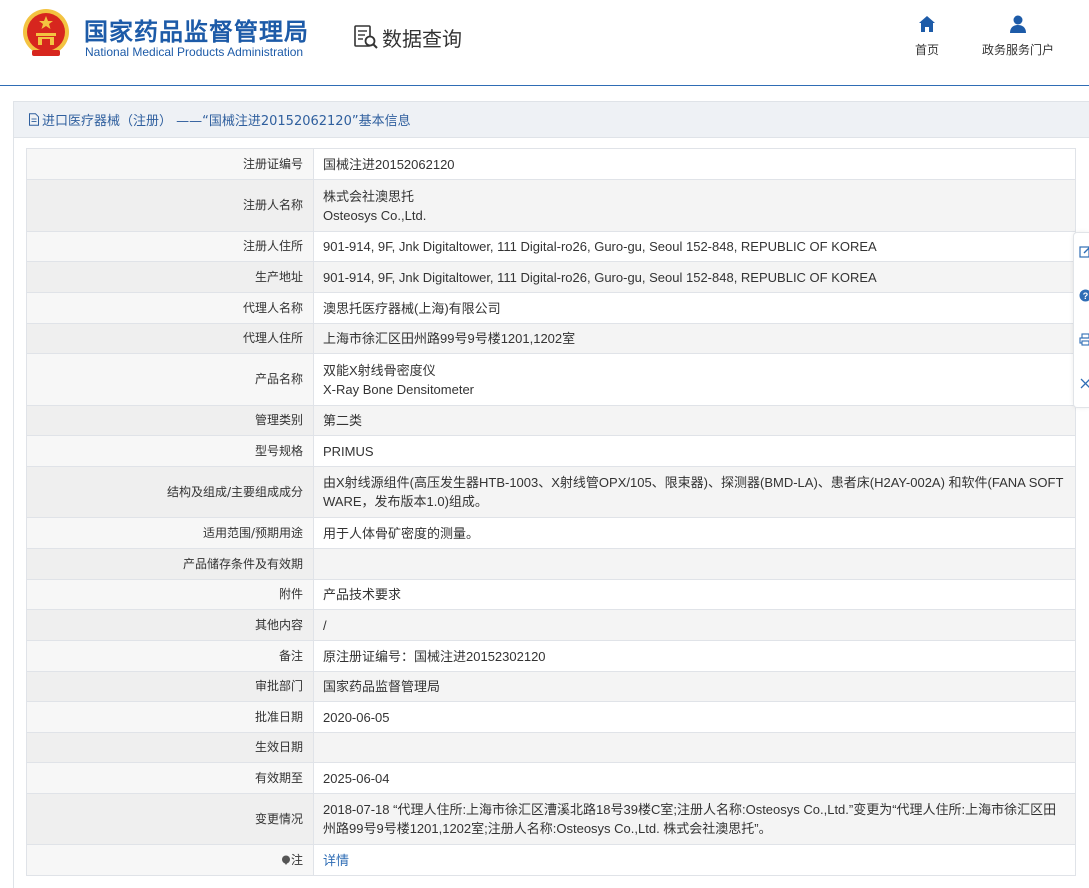 The image size is (1089, 888). Describe the element at coordinates (422, 38) in the screenshot. I see `data-query-title: 数据查询` at that location.